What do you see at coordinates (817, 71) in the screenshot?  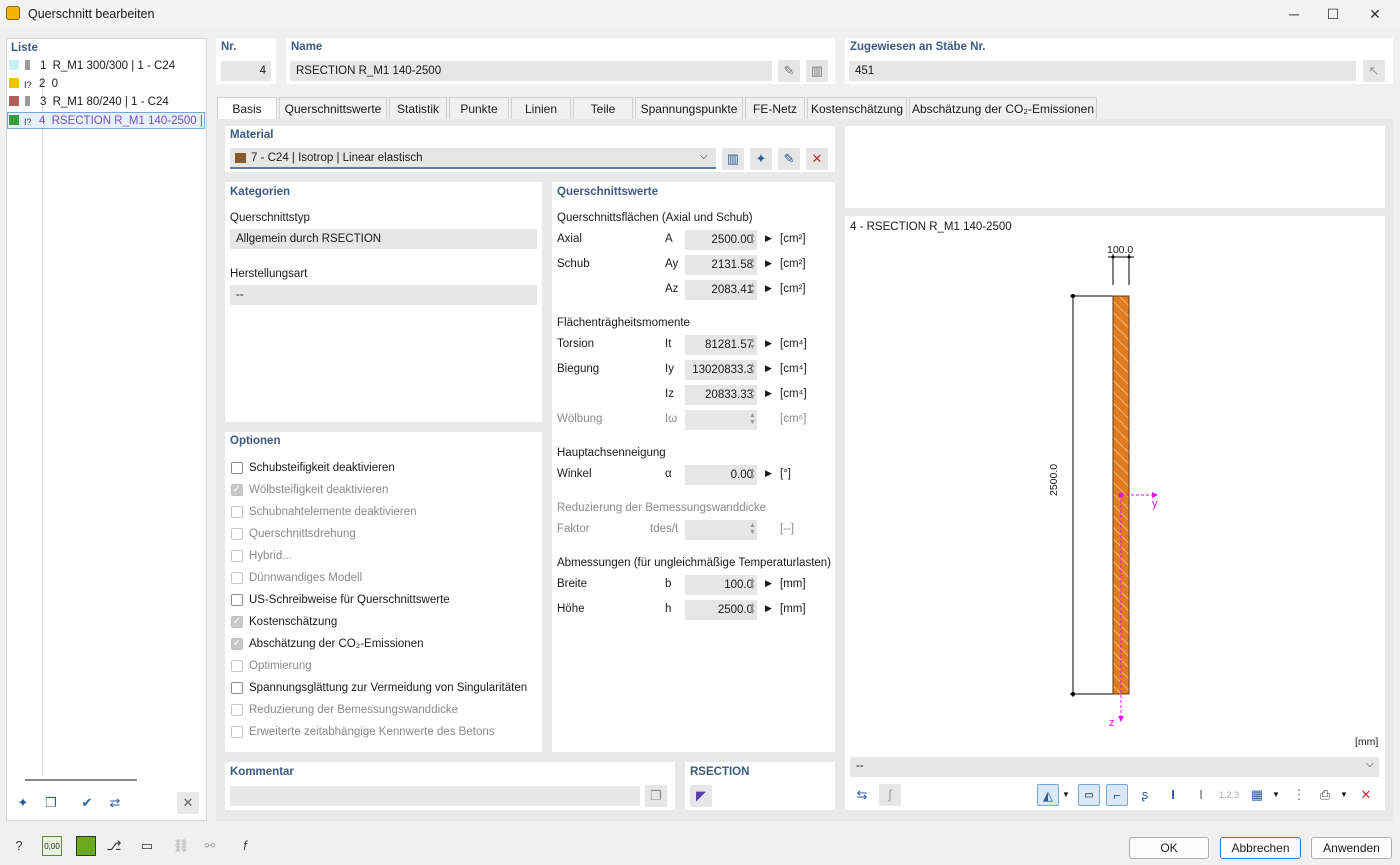 I see `library-icon: ▥` at bounding box center [817, 71].